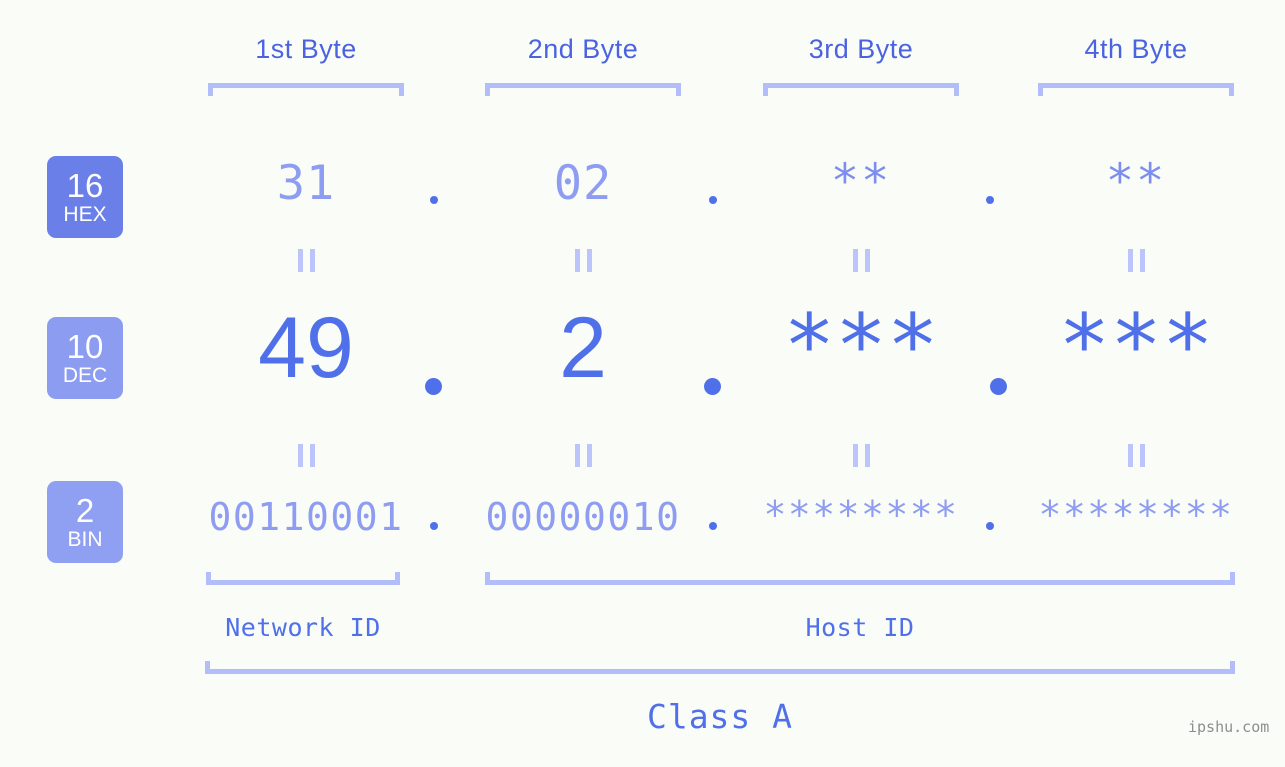 This screenshot has height=767, width=1285. Describe the element at coordinates (720, 716) in the screenshot. I see `class-label: Class A` at that location.